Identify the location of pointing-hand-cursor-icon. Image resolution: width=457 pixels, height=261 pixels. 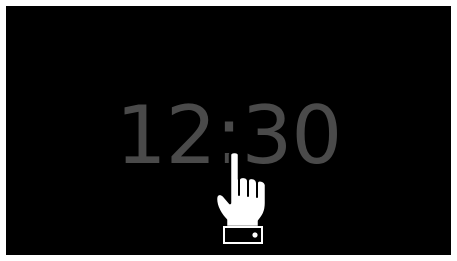
(241, 197).